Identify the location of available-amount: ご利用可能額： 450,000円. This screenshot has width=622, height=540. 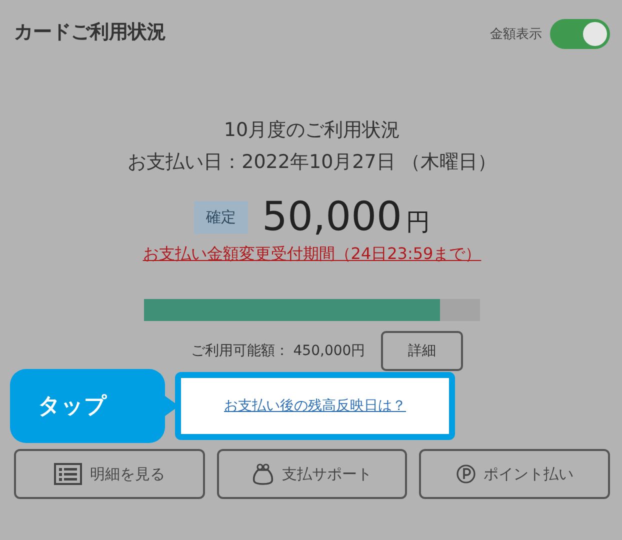
(278, 351).